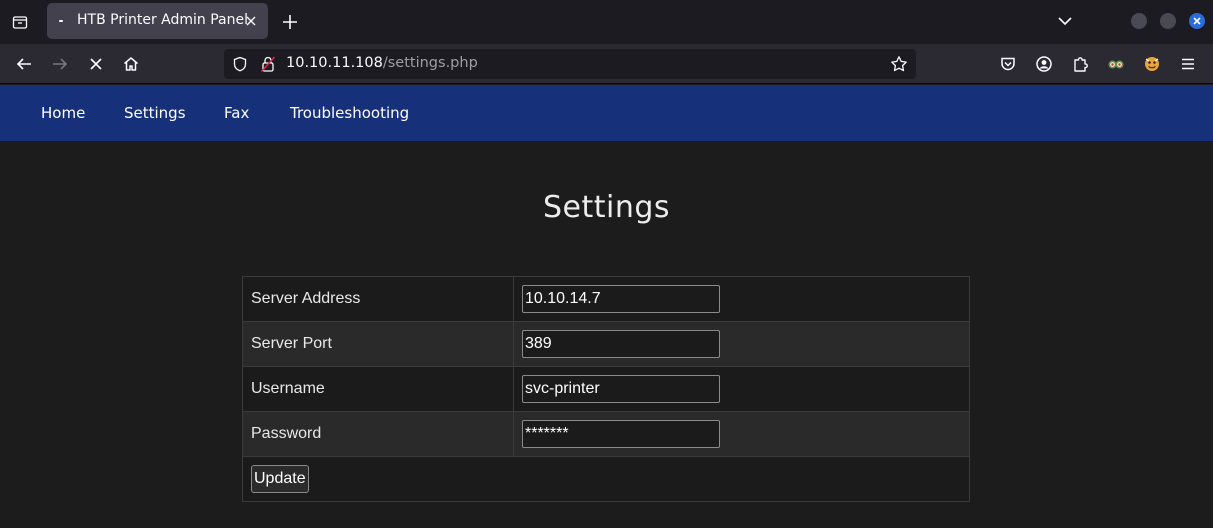 The image size is (1213, 528). I want to click on nav-link-fax: Fax, so click(236, 113).